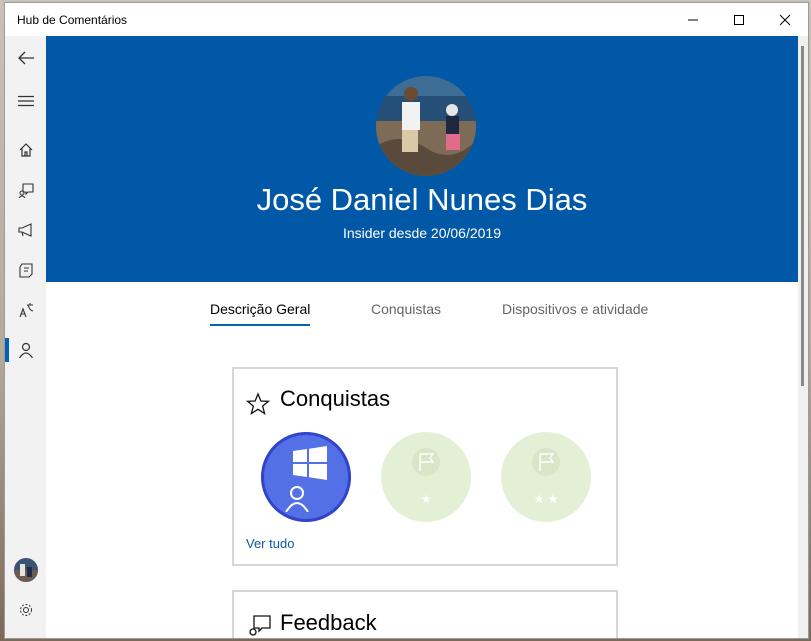  Describe the element at coordinates (260, 313) in the screenshot. I see `tab-overview: Descrição Geral` at that location.